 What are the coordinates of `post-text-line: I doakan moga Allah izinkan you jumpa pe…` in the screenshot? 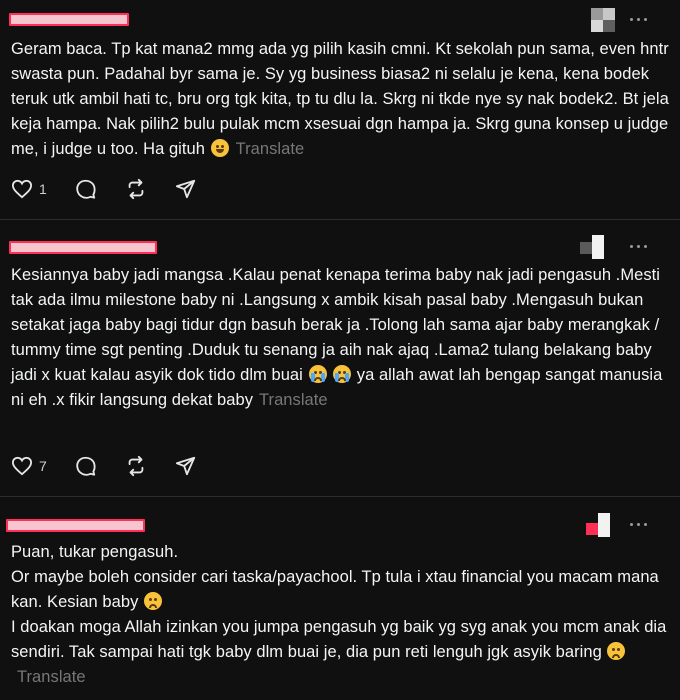 It's located at (341, 639).